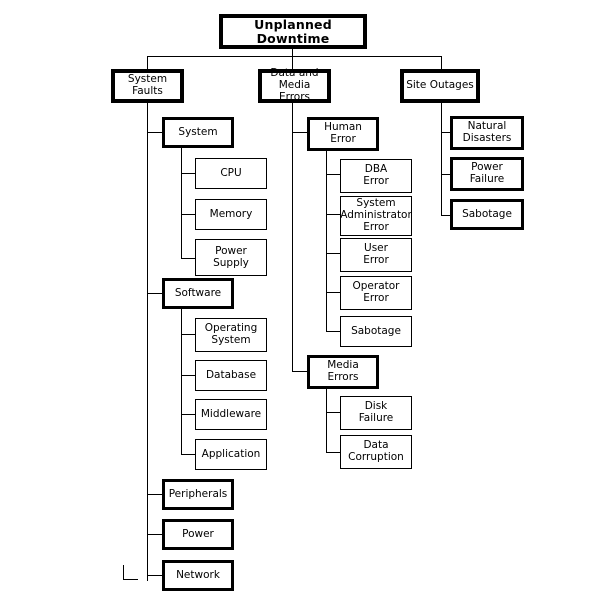 Image resolution: width=600 pixels, height=602 pixels. What do you see at coordinates (188, 414) in the screenshot?
I see `connector-stub-middleware` at bounding box center [188, 414].